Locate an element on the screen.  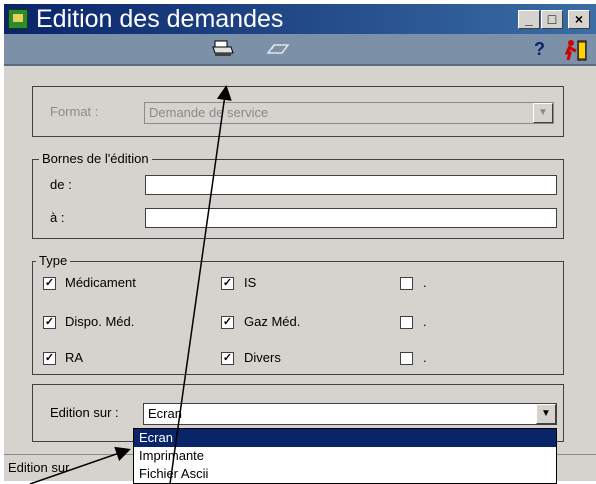
arrow-to-status is located at coordinates (80, 465).